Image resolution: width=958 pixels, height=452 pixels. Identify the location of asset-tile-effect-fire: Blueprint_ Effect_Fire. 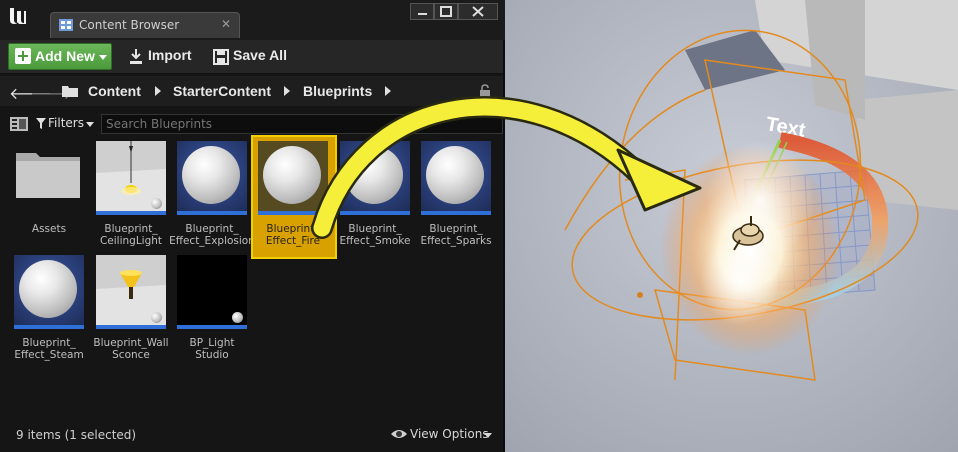
(295, 198).